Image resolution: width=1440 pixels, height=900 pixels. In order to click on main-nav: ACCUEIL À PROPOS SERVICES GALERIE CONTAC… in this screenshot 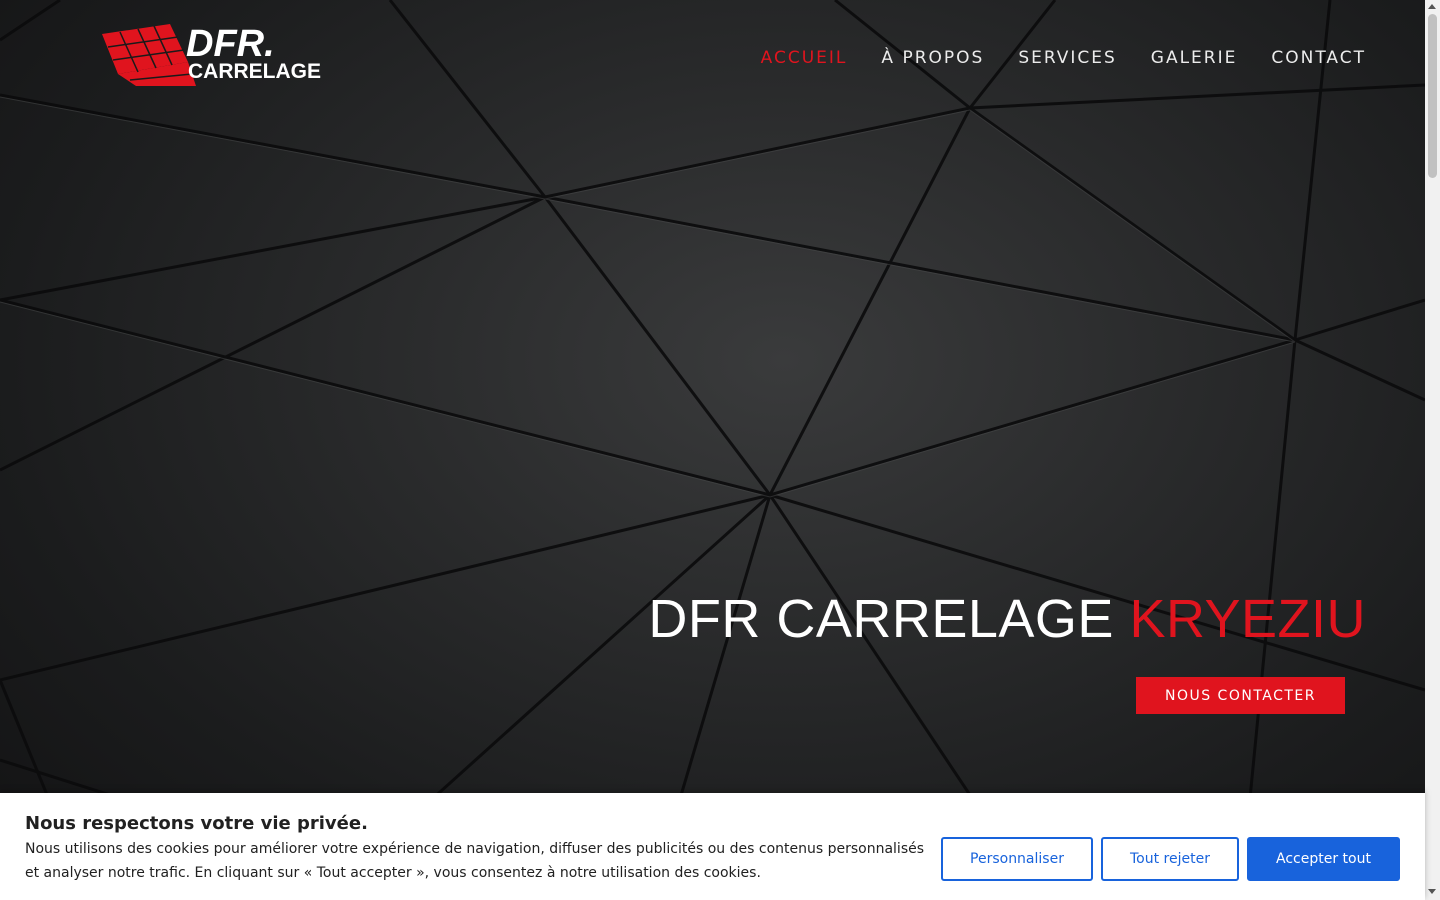, I will do `click(1063, 58)`.